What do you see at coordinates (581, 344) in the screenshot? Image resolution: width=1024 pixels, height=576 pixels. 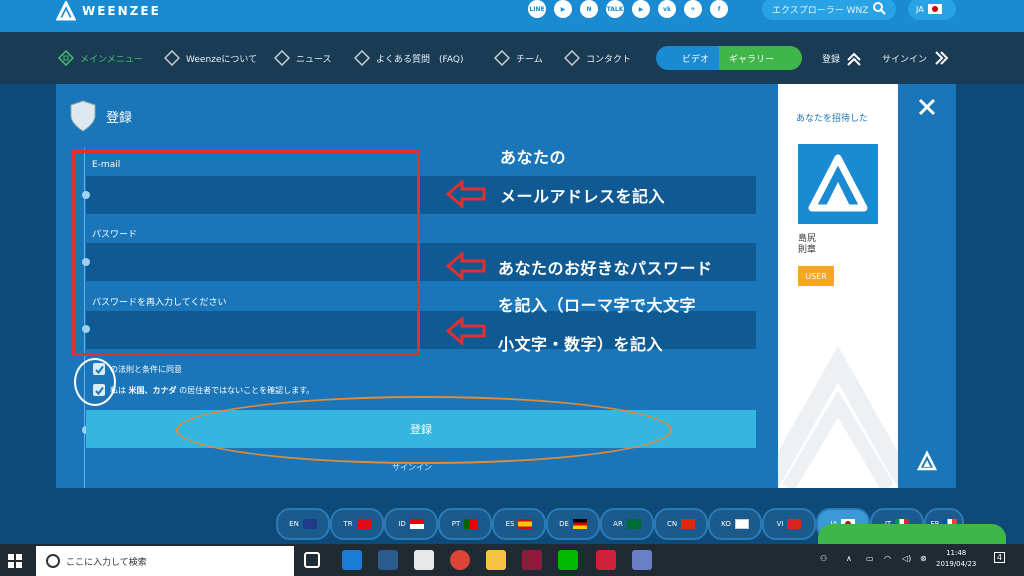 I see `annotation-text: 小文字・数字）を記入` at bounding box center [581, 344].